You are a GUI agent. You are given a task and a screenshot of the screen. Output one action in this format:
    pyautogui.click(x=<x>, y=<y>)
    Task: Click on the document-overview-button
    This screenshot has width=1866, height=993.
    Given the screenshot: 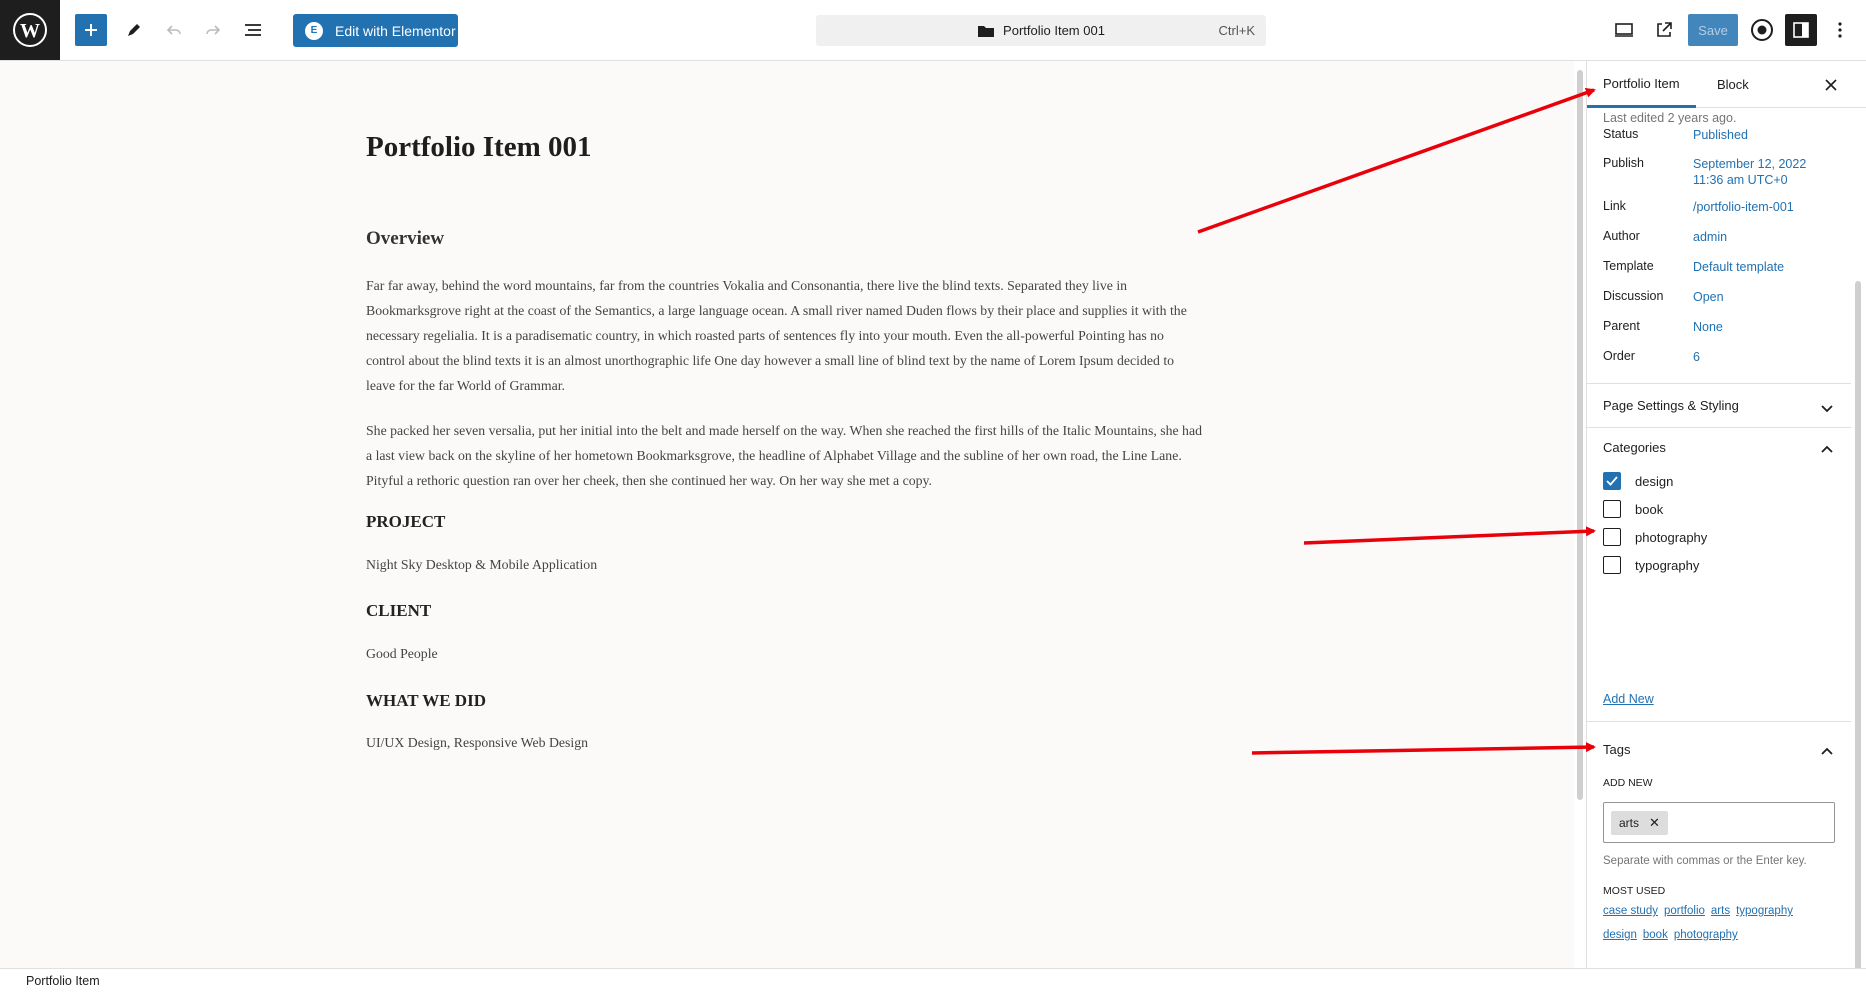 What is the action you would take?
    pyautogui.click(x=253, y=30)
    